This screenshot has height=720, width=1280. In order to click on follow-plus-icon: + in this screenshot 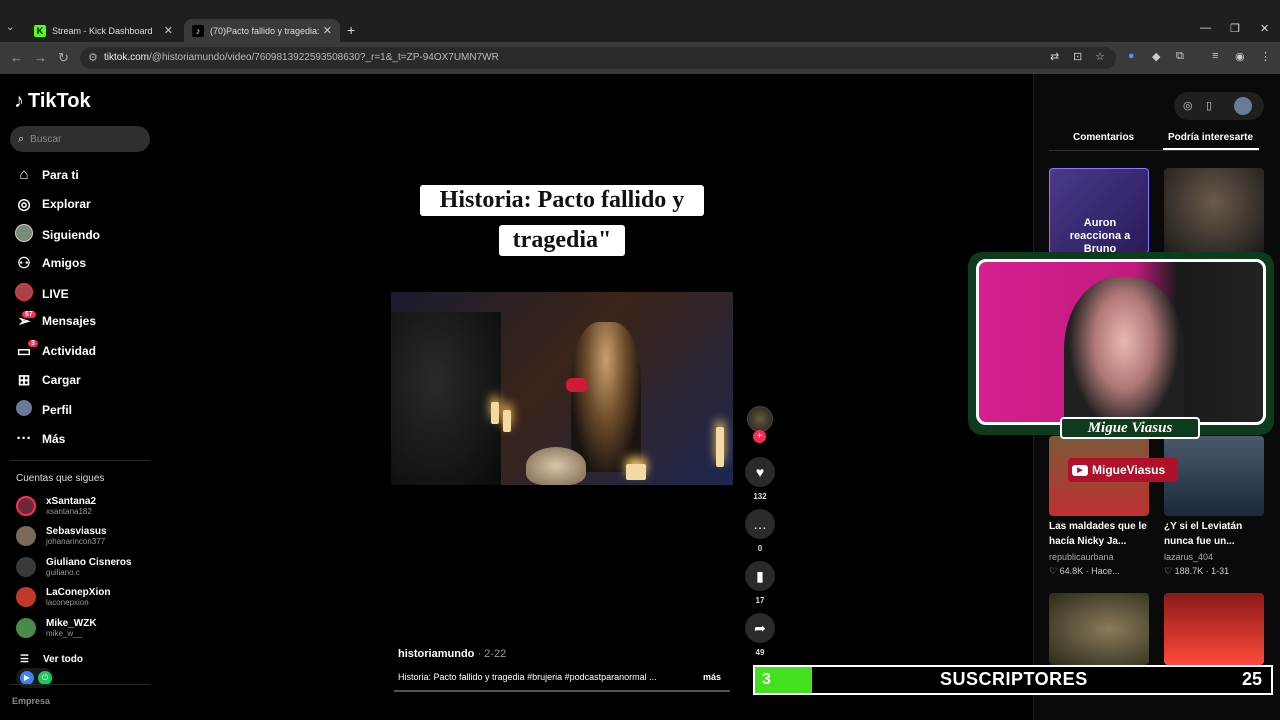, I will do `click(759, 436)`.